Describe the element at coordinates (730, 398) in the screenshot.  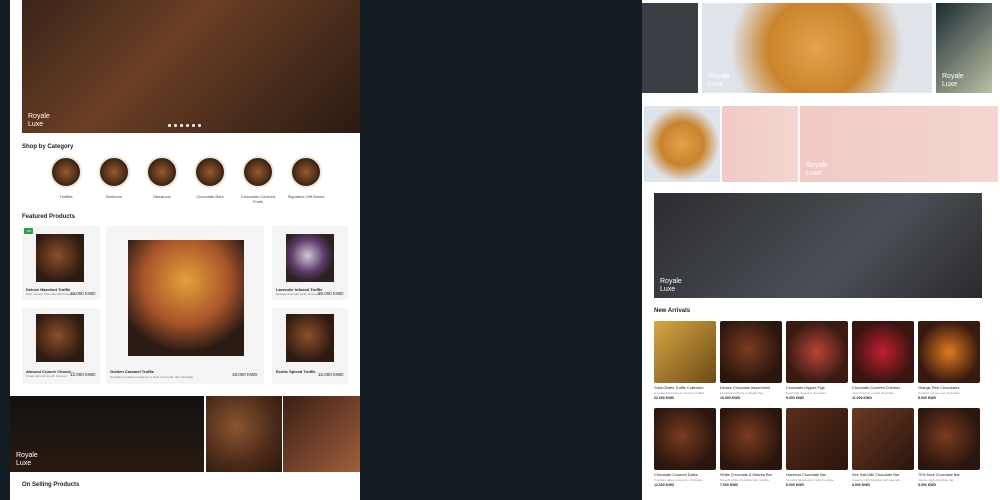
I see `product-price: 16.000 KWD` at that location.